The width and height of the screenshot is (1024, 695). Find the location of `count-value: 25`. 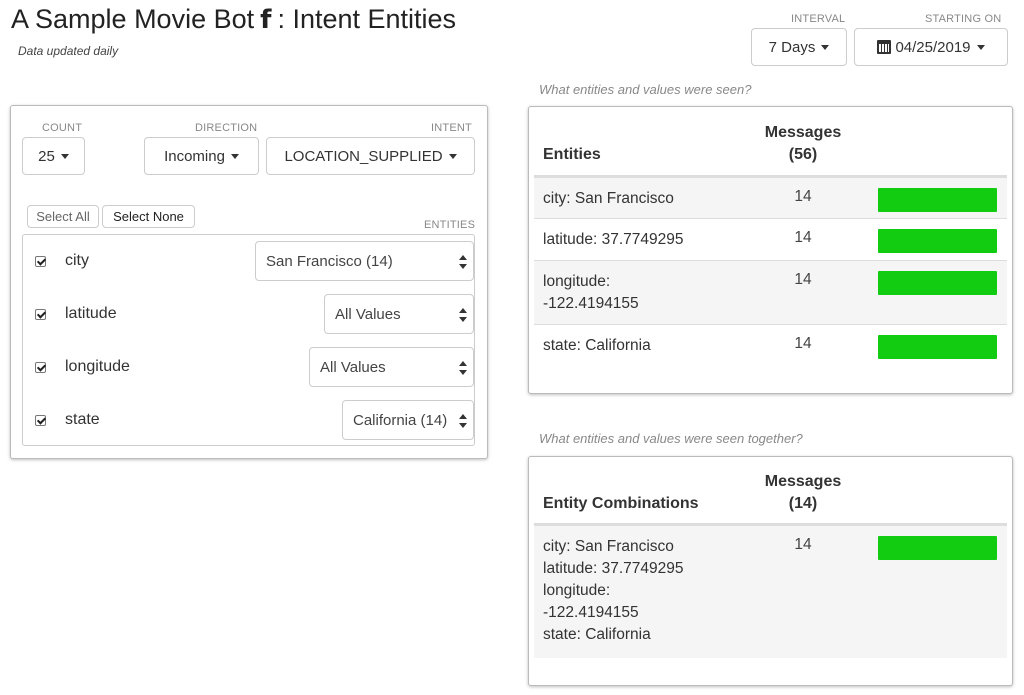

count-value: 25 is located at coordinates (46, 156).